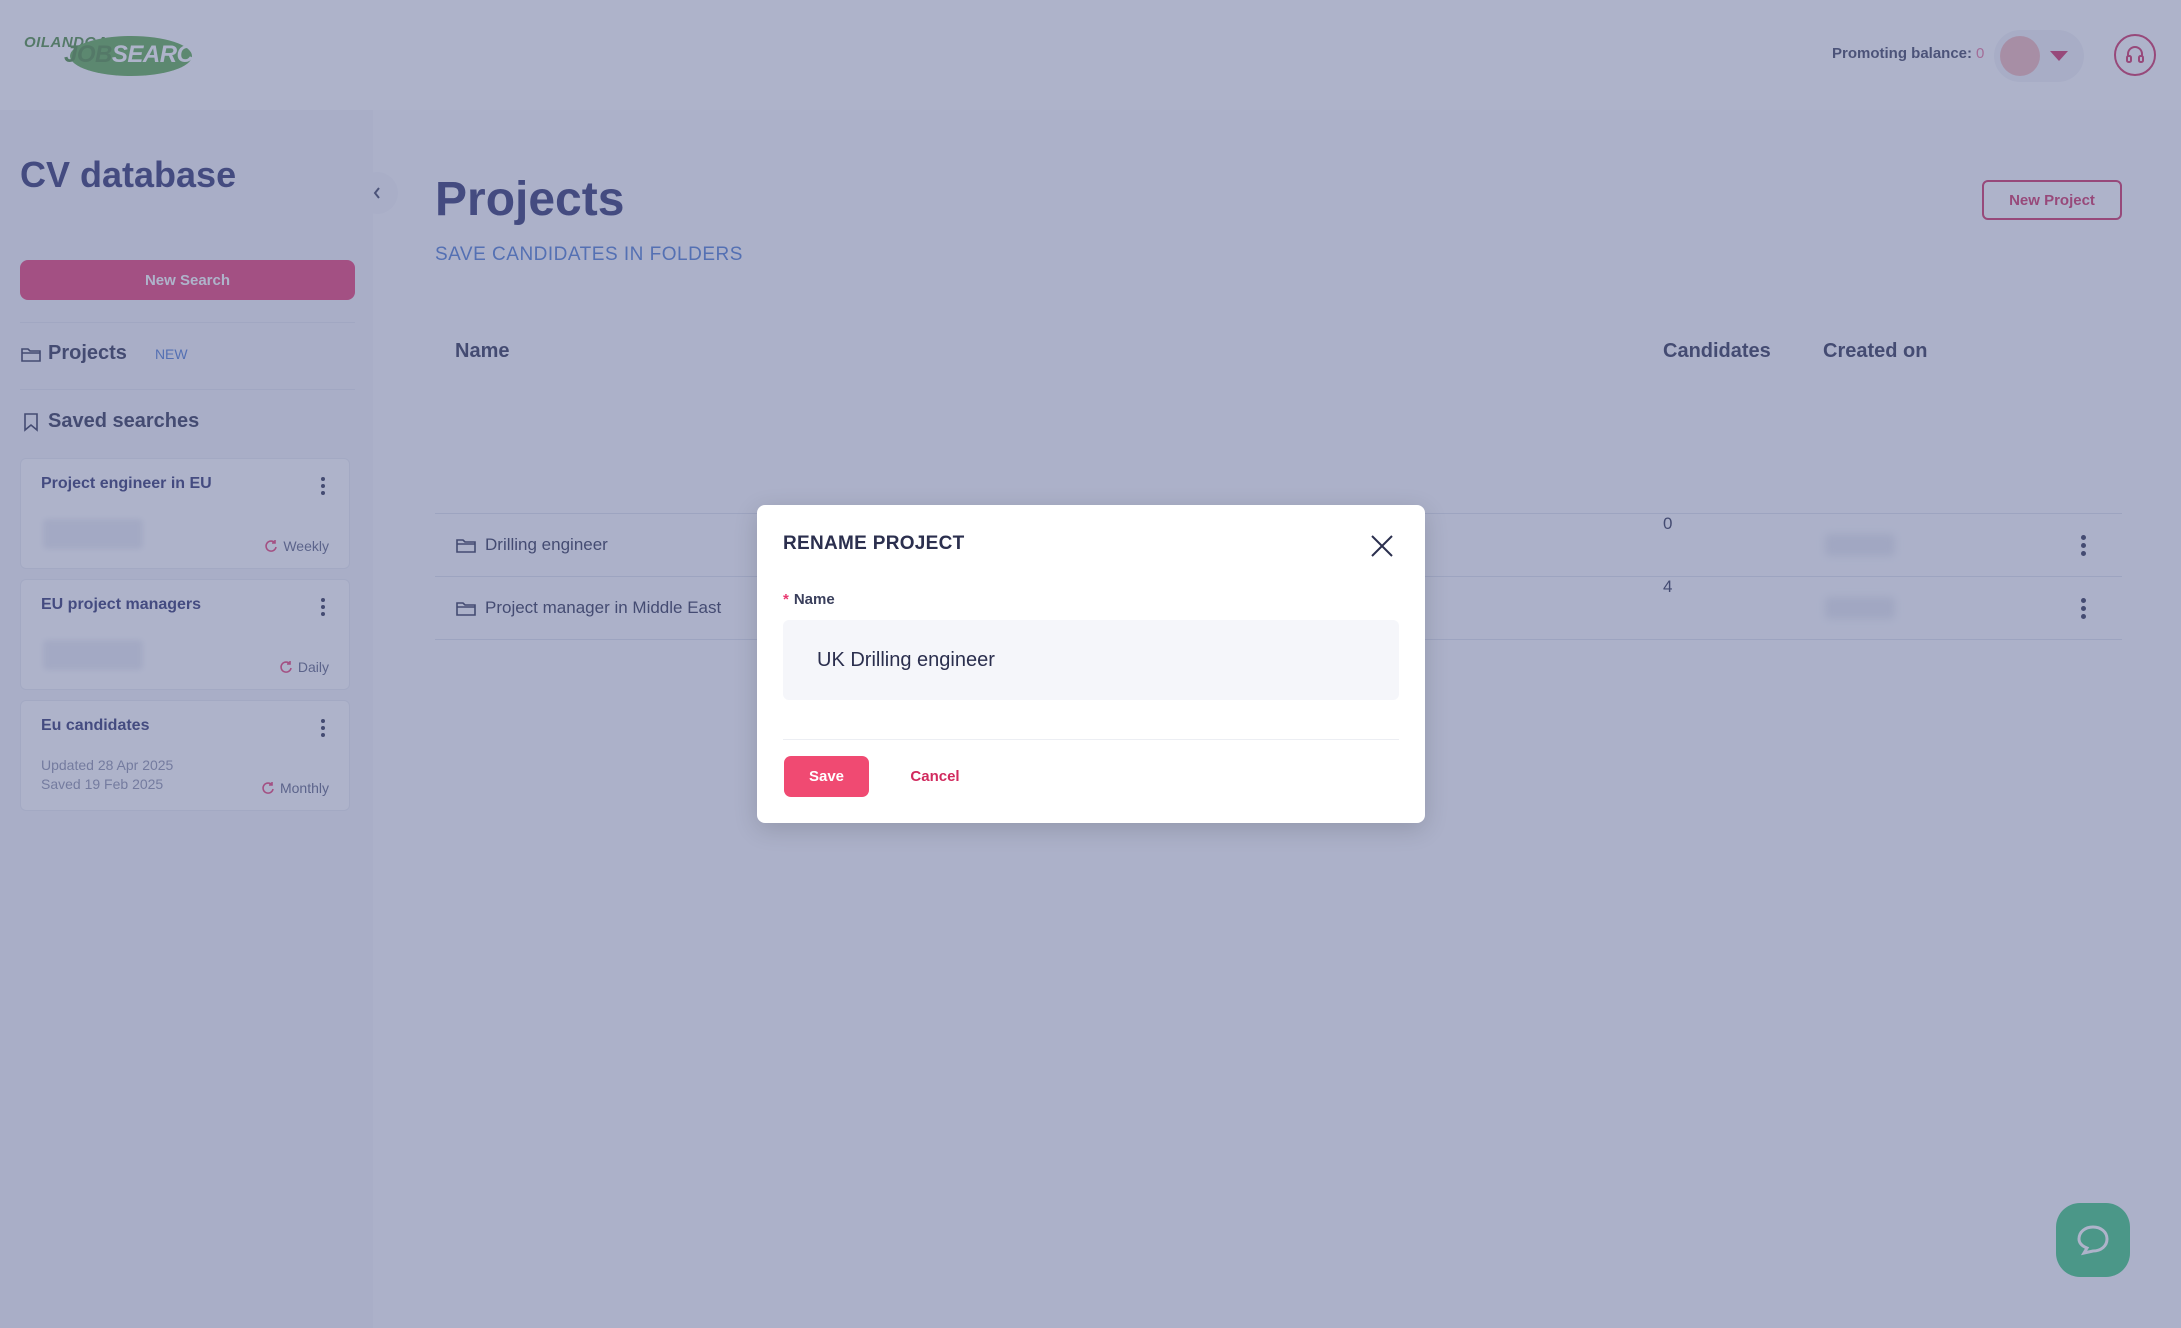  I want to click on cancel-button: Cancel, so click(935, 776).